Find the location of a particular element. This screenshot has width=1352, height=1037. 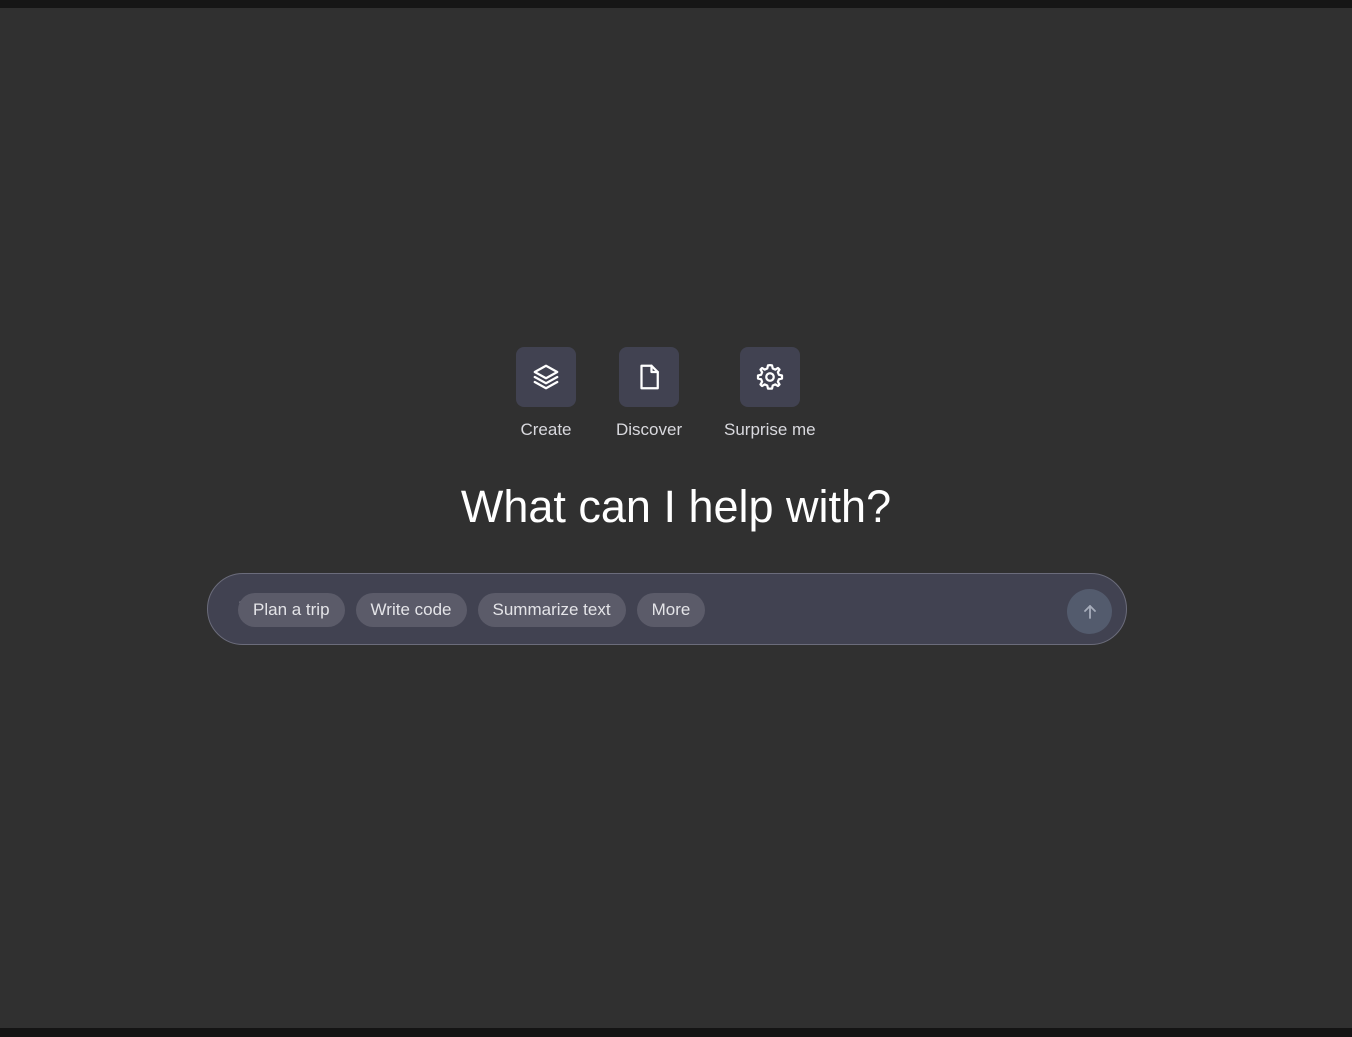

page-title: What can I help with? is located at coordinates (676, 506).